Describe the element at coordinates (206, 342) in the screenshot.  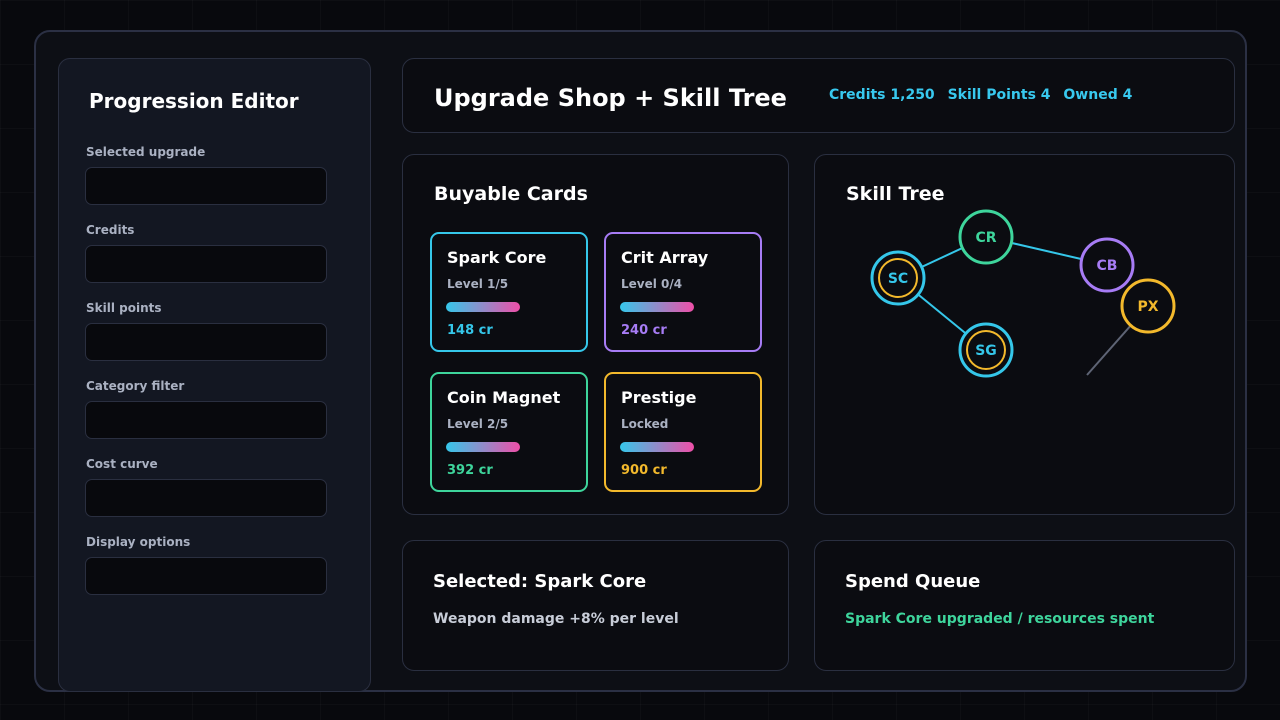
I see `skill-points-input` at that location.